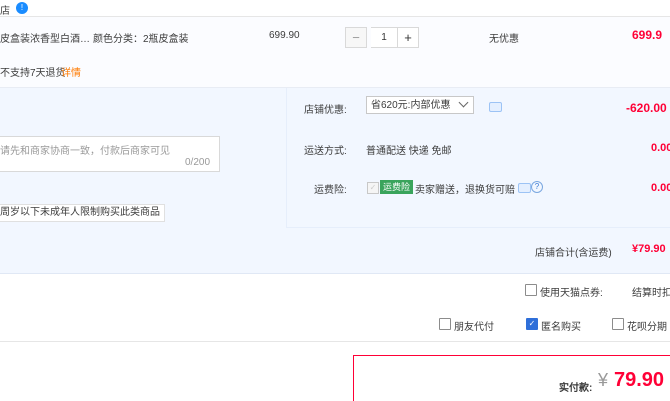 The image size is (670, 401). I want to click on shop-header, so click(335, 8).